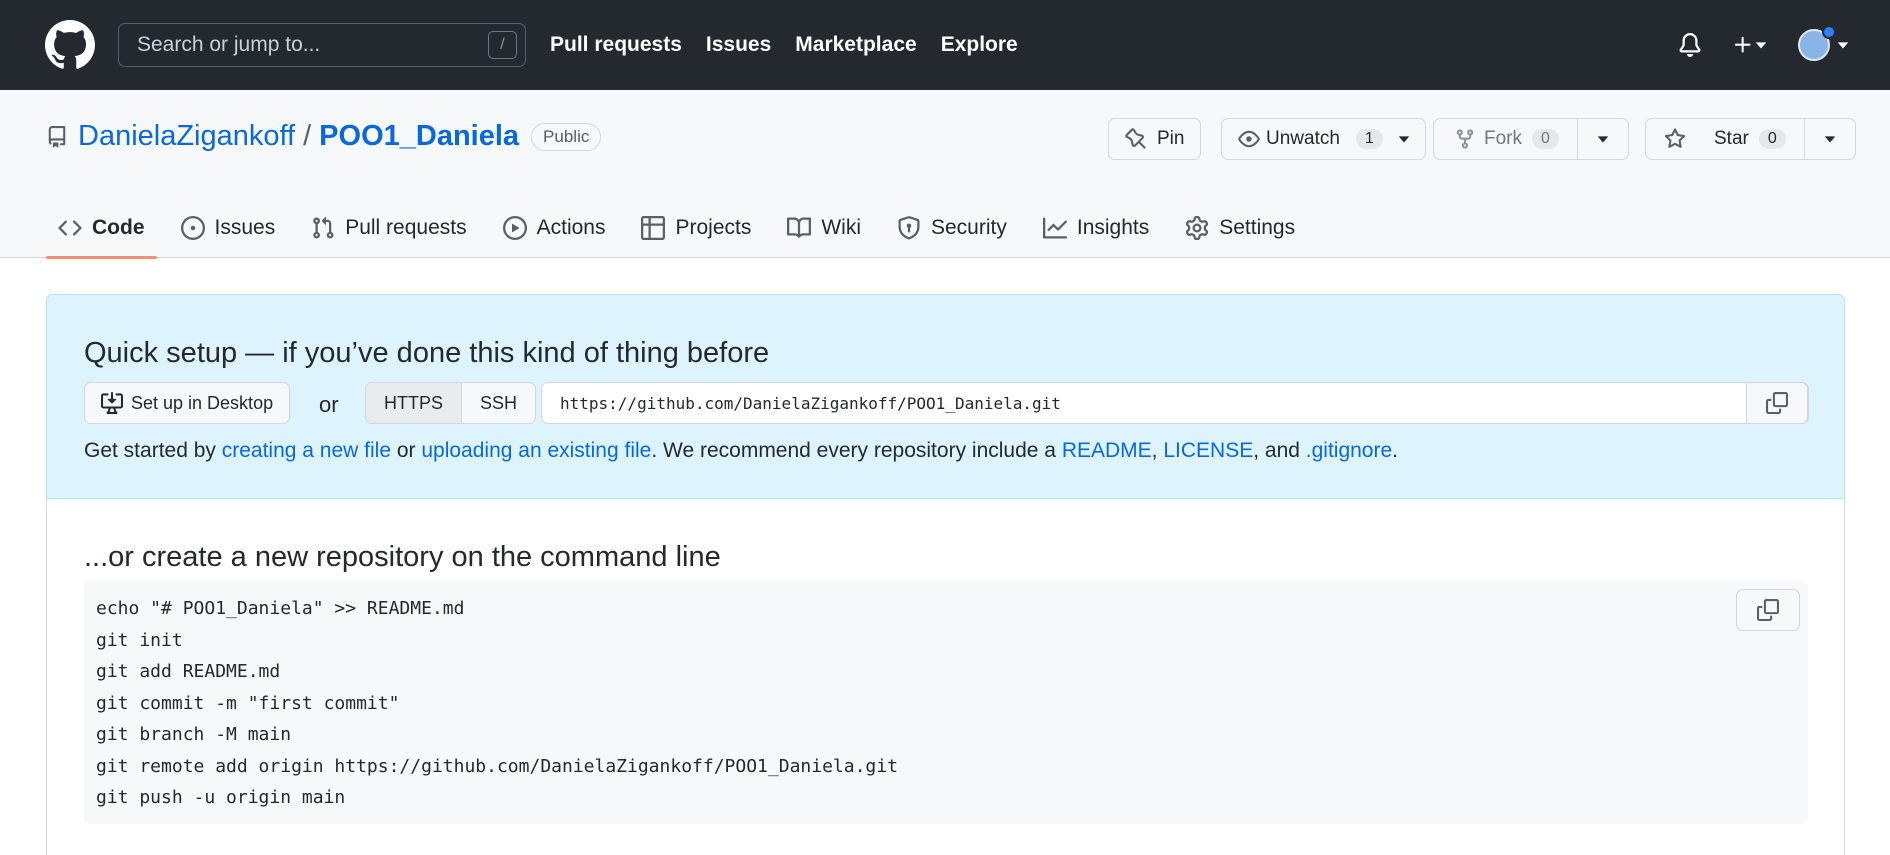 The image size is (1890, 855). Describe the element at coordinates (202, 402) in the screenshot. I see `setup-desktop-label: Set up in Desktop` at that location.